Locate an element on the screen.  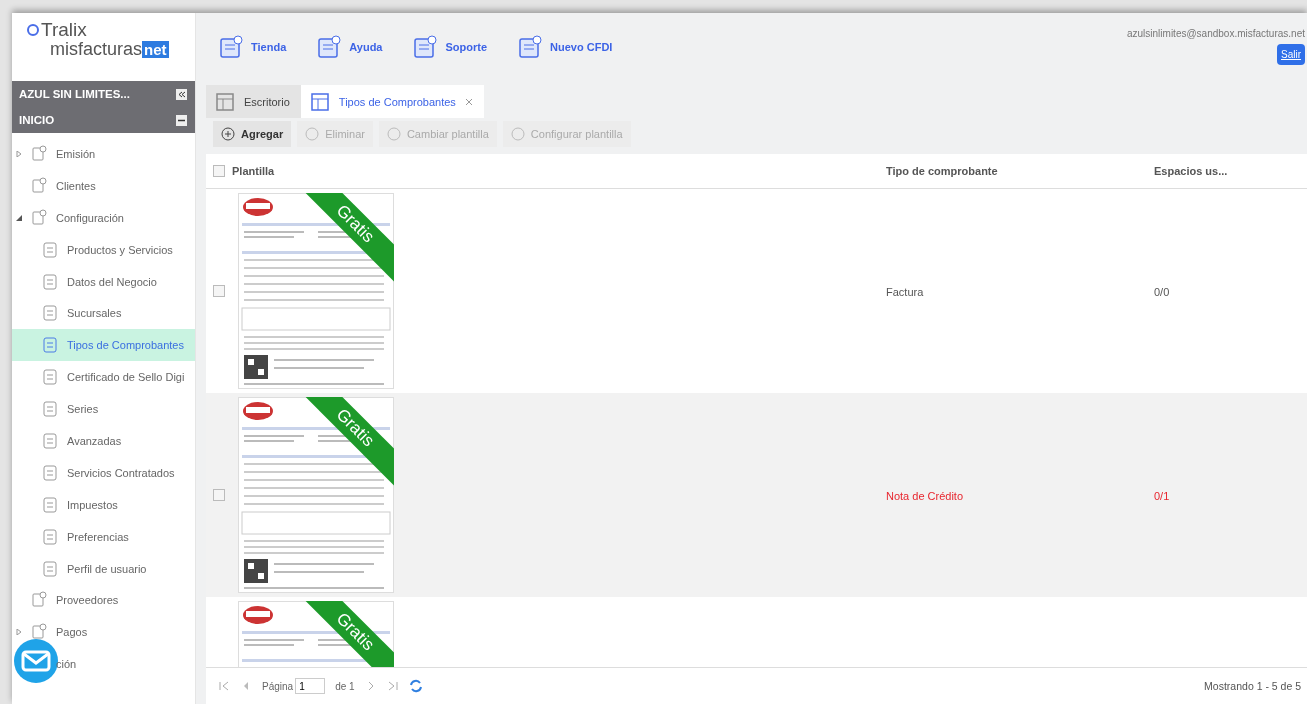
page-count: de 1 is located at coordinates (345, 686).